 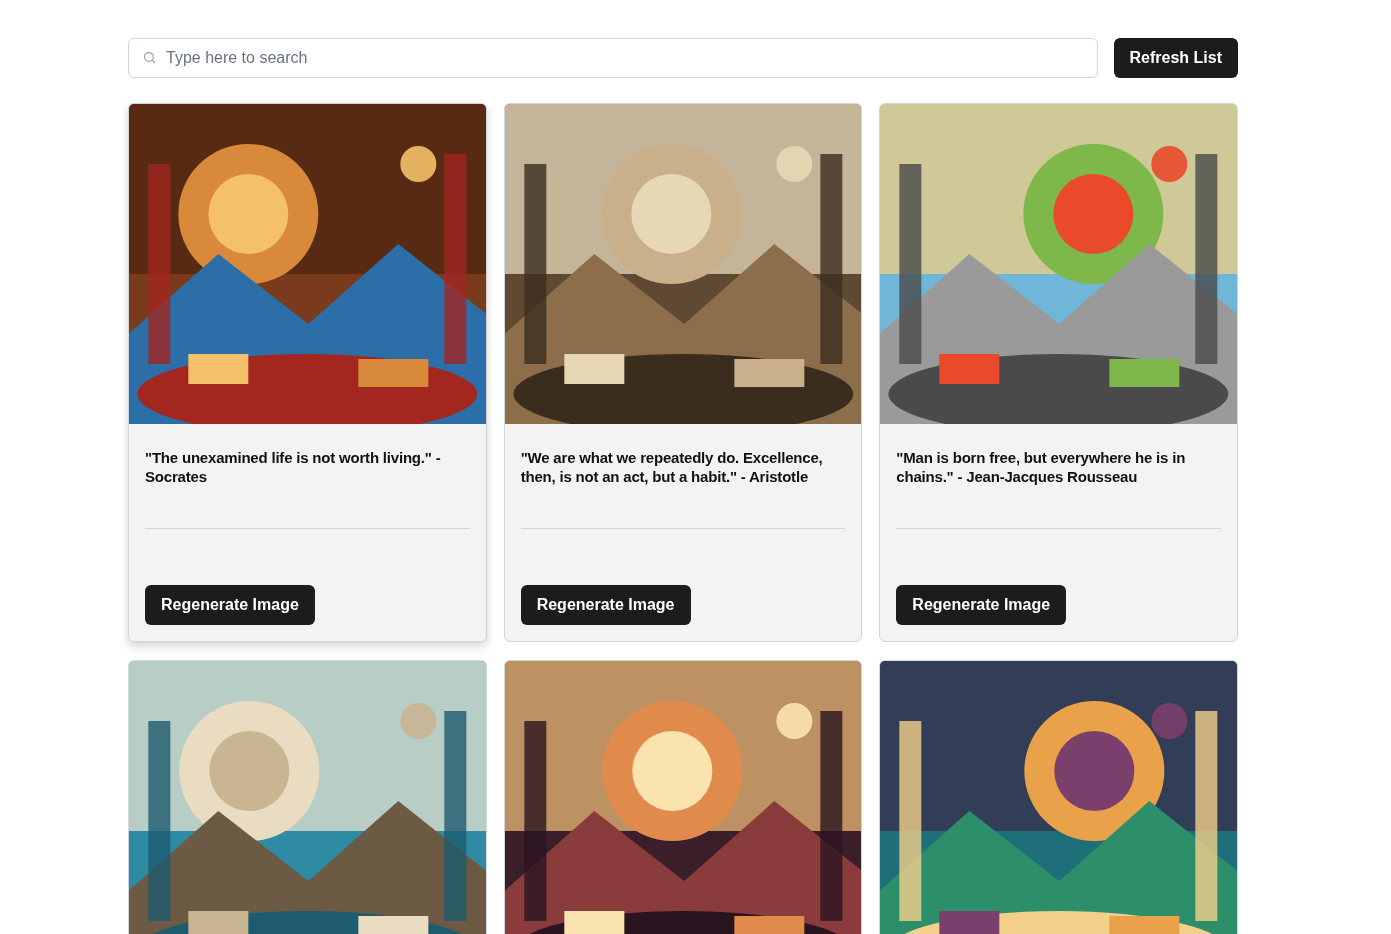 I want to click on search-field: Type here to search, so click(x=613, y=58).